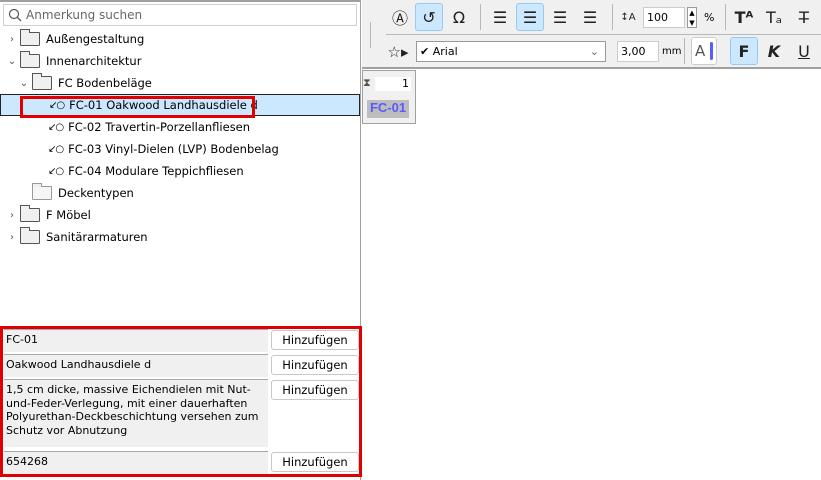 Image resolution: width=821 pixels, height=480 pixels. What do you see at coordinates (628, 17) in the screenshot?
I see `line-spacing-icon: ↕A` at bounding box center [628, 17].